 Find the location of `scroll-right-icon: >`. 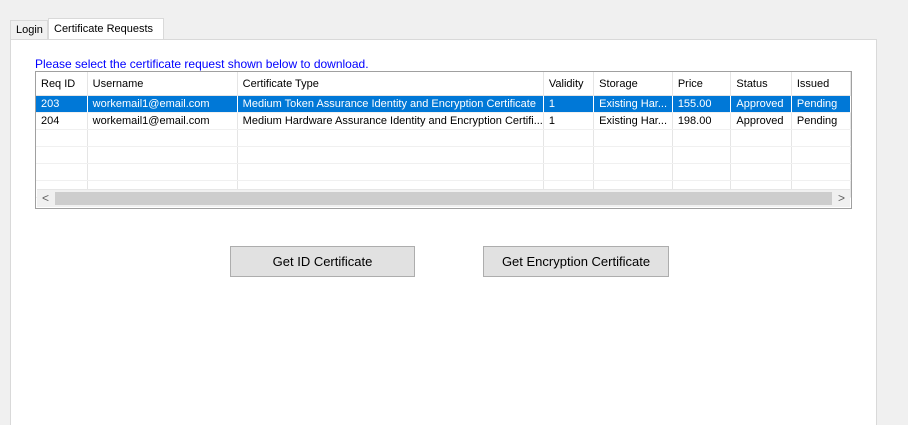

scroll-right-icon: > is located at coordinates (841, 198).